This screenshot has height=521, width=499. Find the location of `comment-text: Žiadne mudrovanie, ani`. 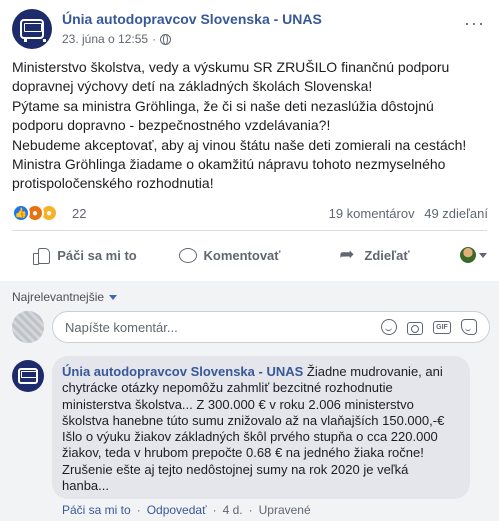

comment-text: Žiadne mudrovanie, ani is located at coordinates (373, 371).